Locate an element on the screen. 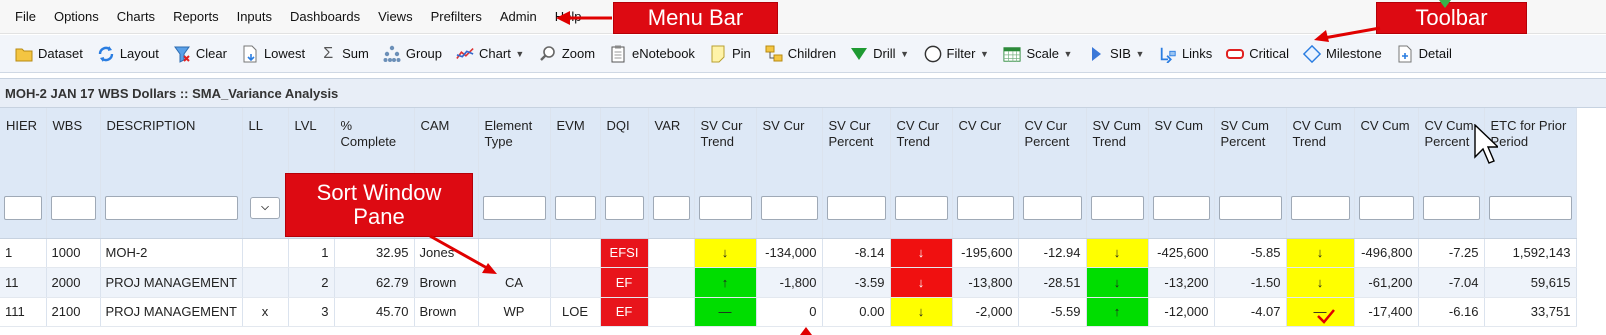  menu-admin: Admin is located at coordinates (518, 16).